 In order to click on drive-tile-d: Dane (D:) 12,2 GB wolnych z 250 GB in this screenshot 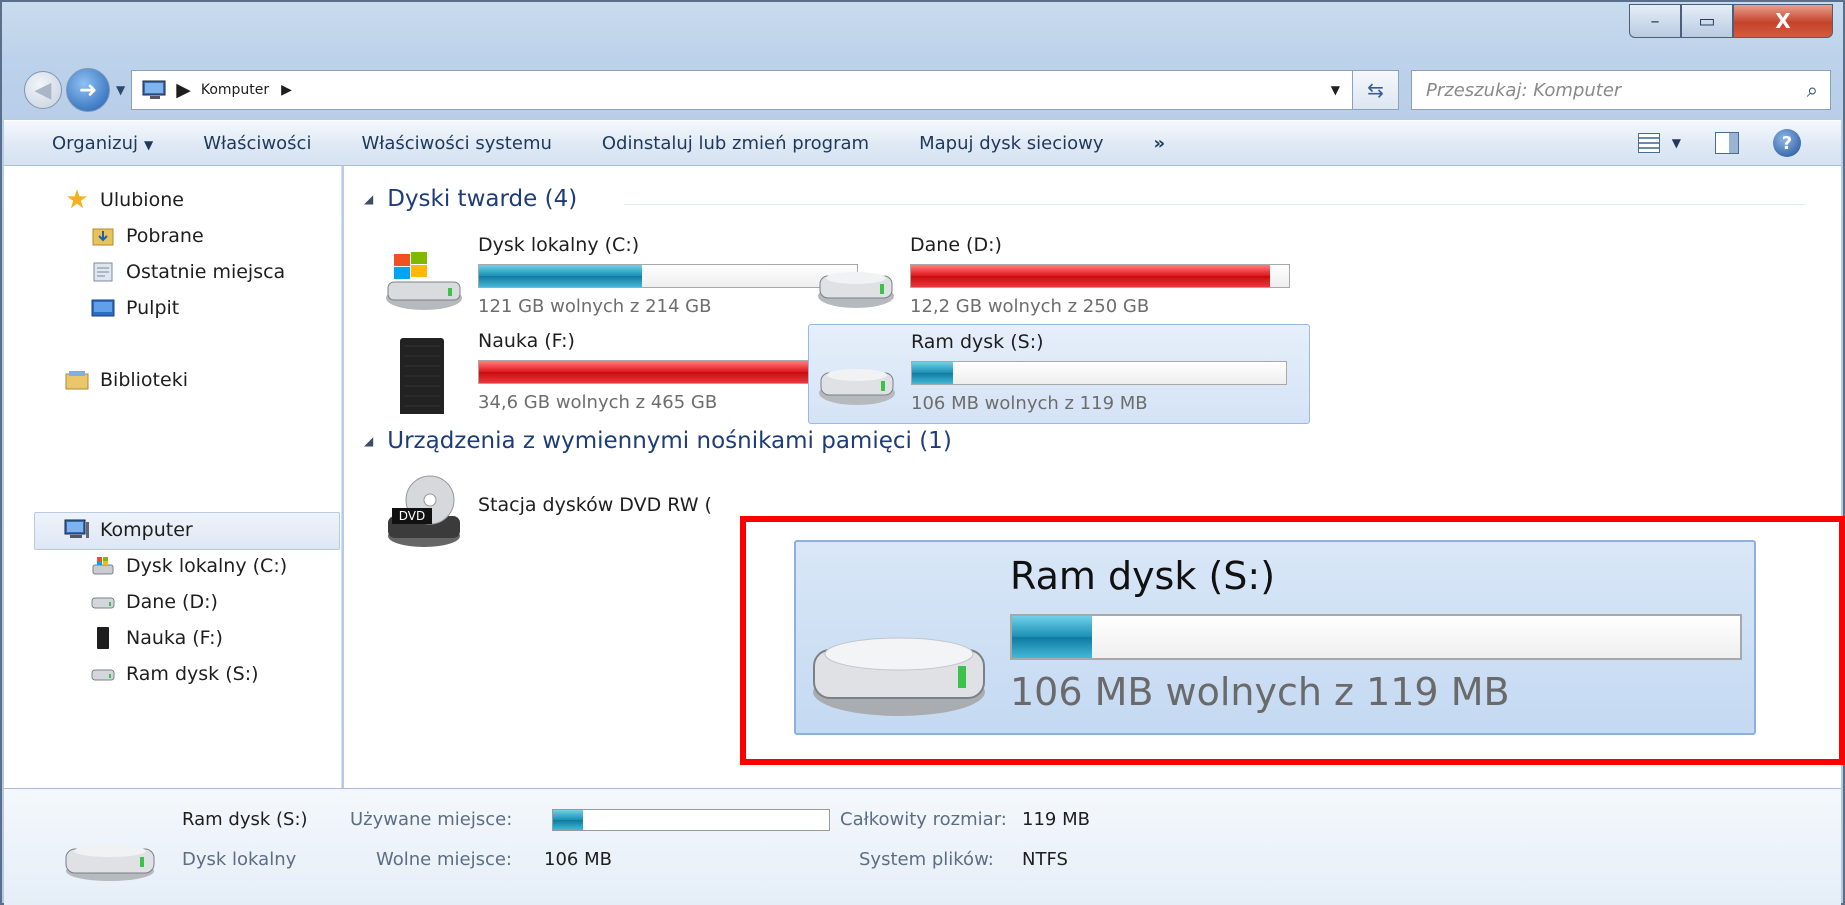, I will do `click(1058, 278)`.